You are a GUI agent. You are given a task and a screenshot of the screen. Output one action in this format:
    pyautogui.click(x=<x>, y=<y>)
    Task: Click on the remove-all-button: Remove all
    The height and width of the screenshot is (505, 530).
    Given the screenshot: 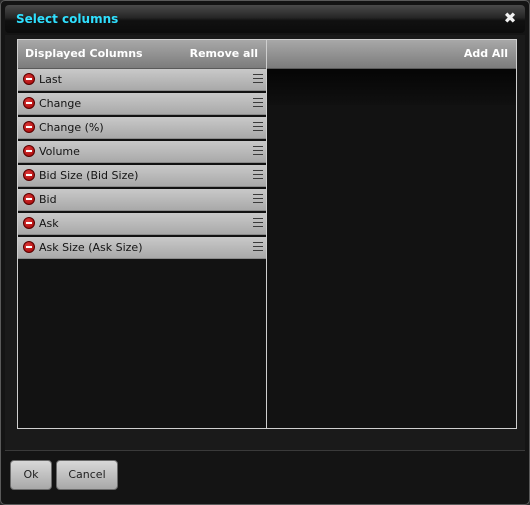 What is the action you would take?
    pyautogui.click(x=224, y=53)
    